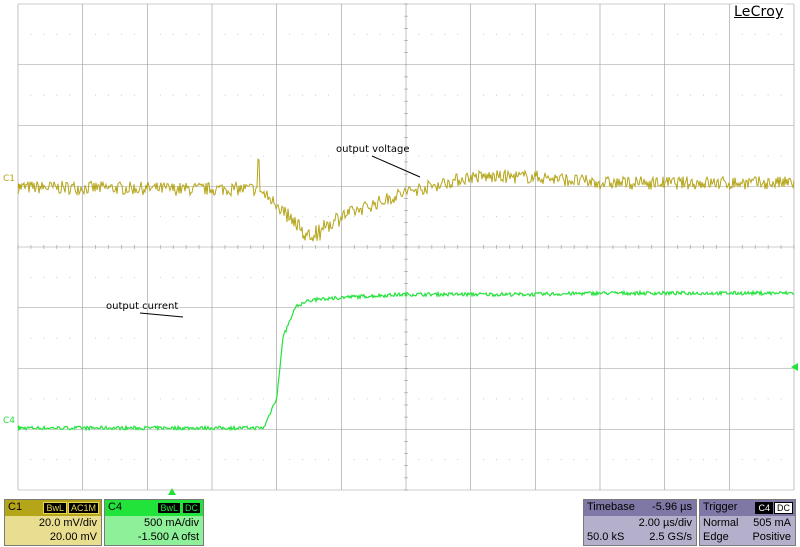 Image resolution: width=800 pixels, height=547 pixels. Describe the element at coordinates (154, 522) in the screenshot. I see `channel-c4-panel: C4 BwL DC 500 mA/div -1.500 A ofst` at that location.